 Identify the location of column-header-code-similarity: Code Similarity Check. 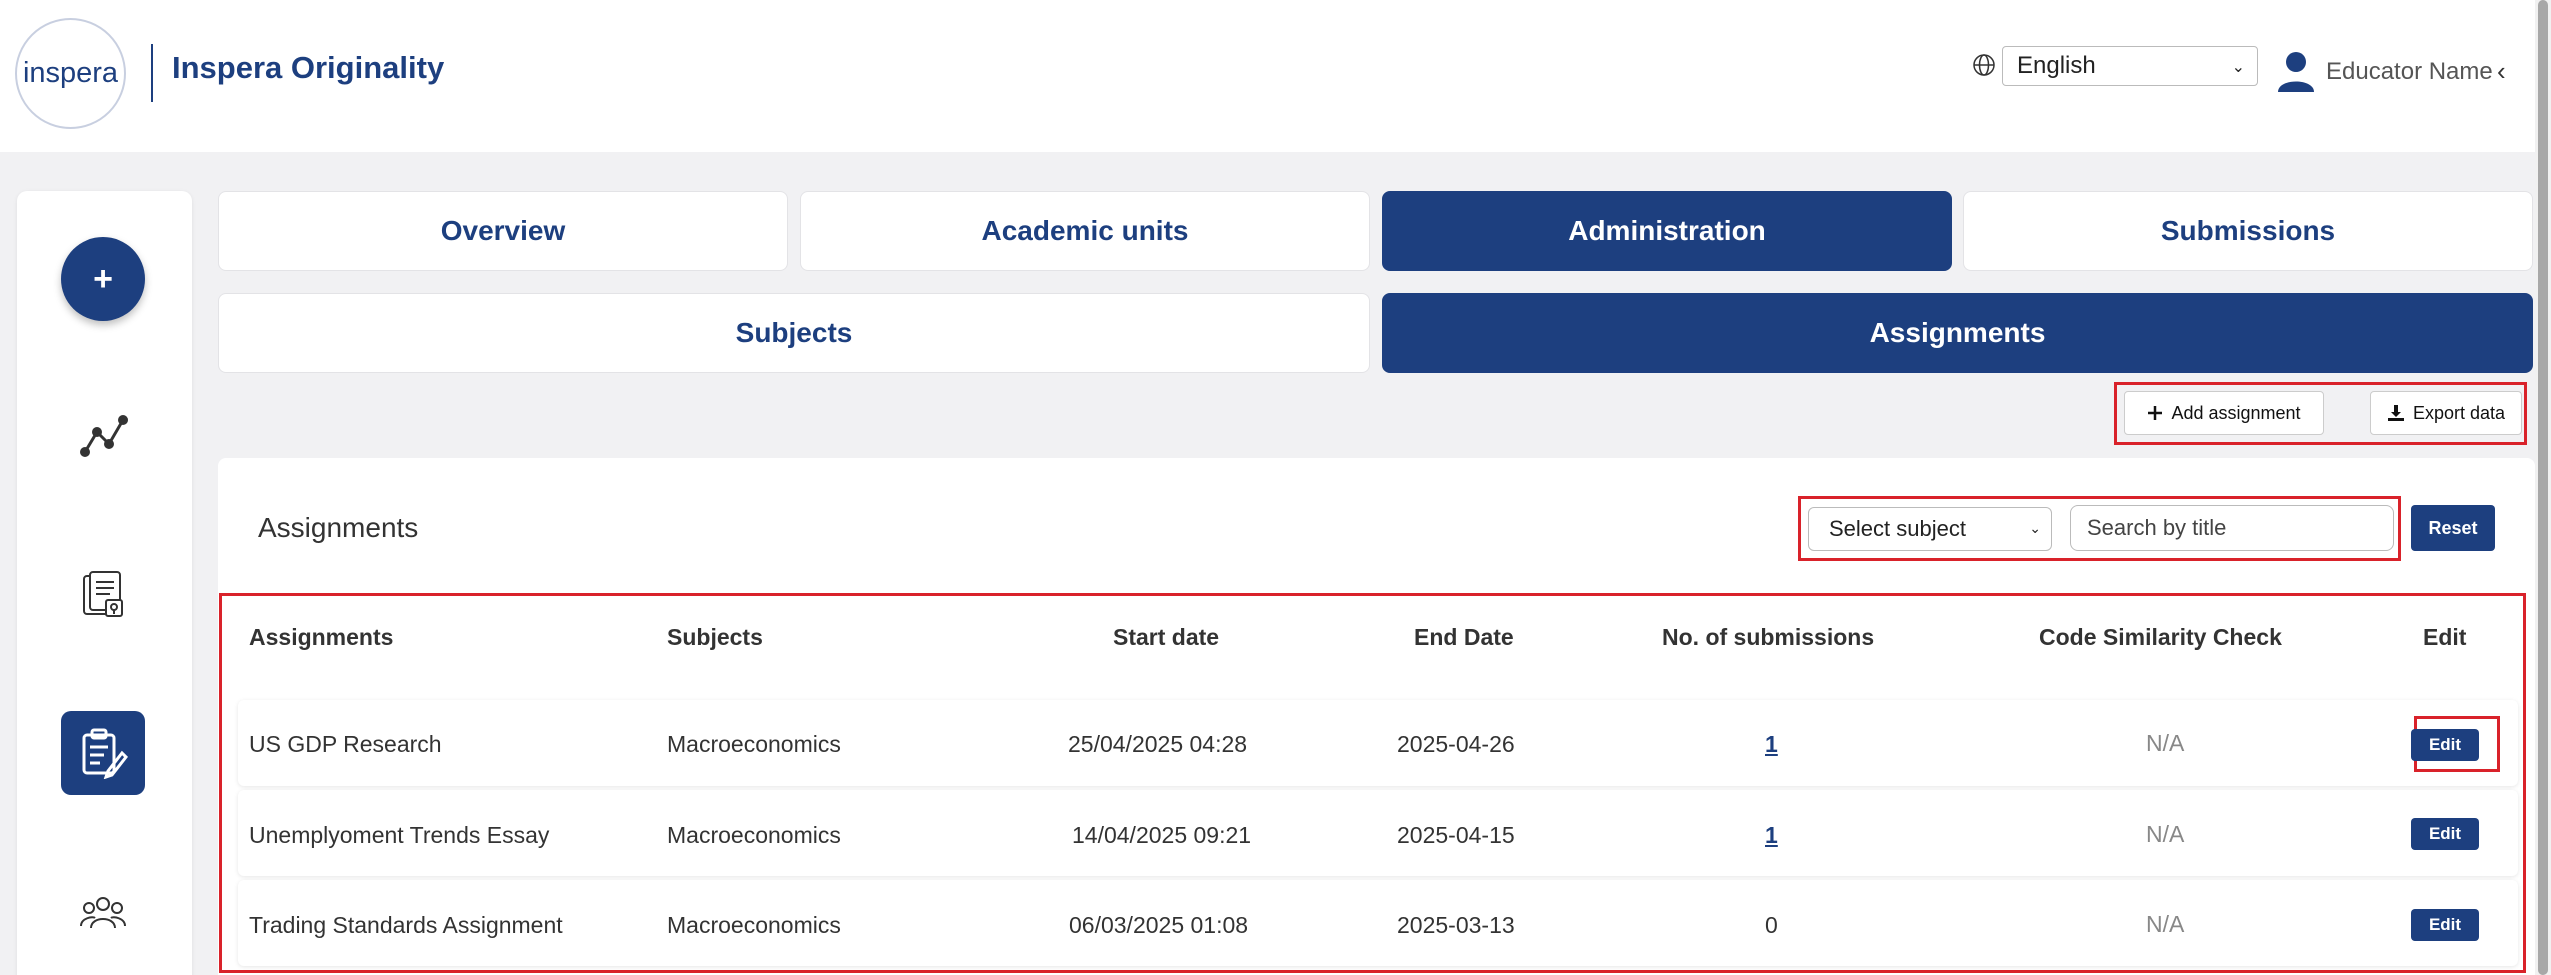
(2160, 637).